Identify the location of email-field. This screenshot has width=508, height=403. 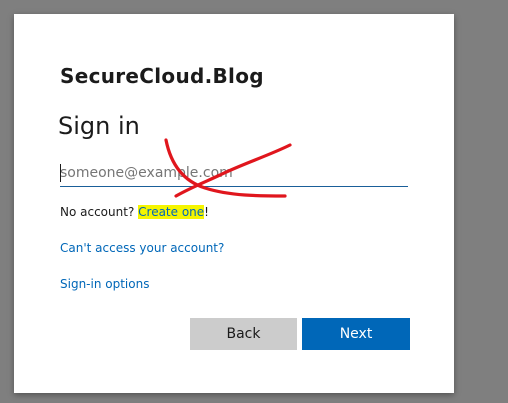
(234, 173).